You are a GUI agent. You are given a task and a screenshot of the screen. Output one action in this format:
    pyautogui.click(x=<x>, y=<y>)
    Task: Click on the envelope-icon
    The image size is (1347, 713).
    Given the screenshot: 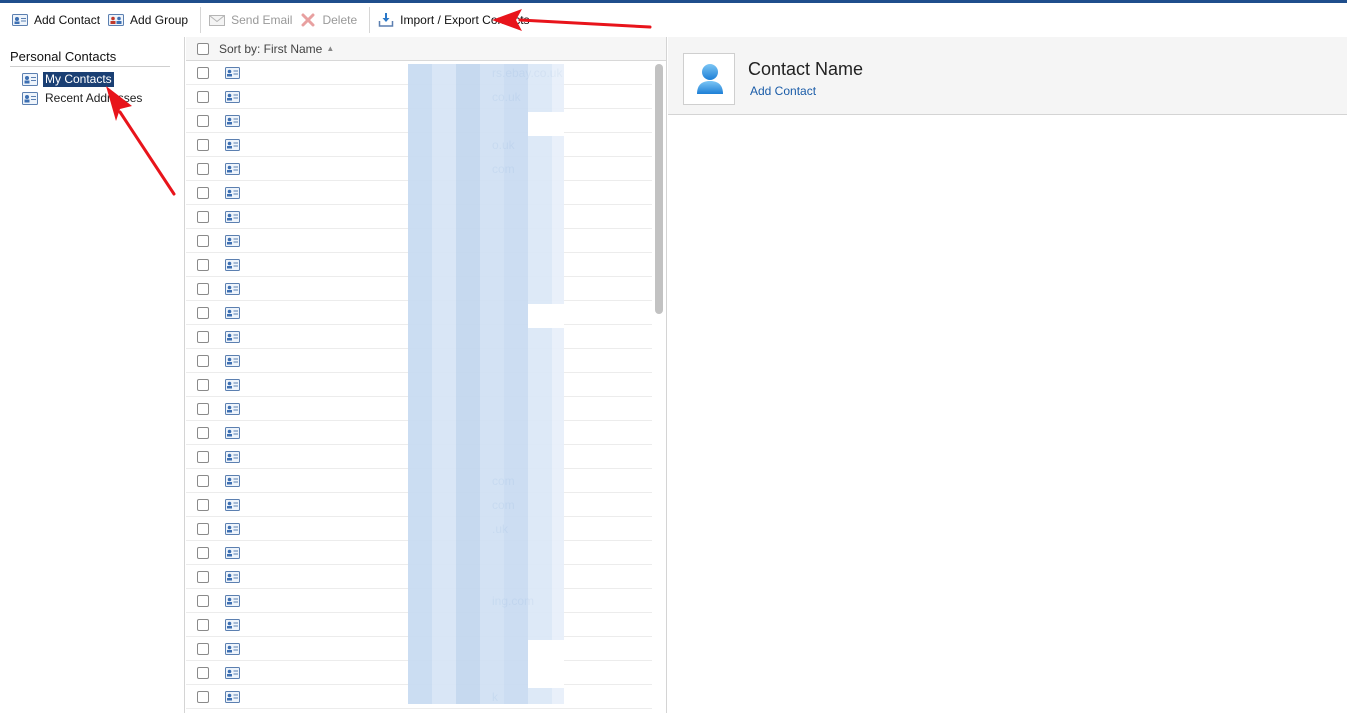 What is the action you would take?
    pyautogui.click(x=217, y=20)
    